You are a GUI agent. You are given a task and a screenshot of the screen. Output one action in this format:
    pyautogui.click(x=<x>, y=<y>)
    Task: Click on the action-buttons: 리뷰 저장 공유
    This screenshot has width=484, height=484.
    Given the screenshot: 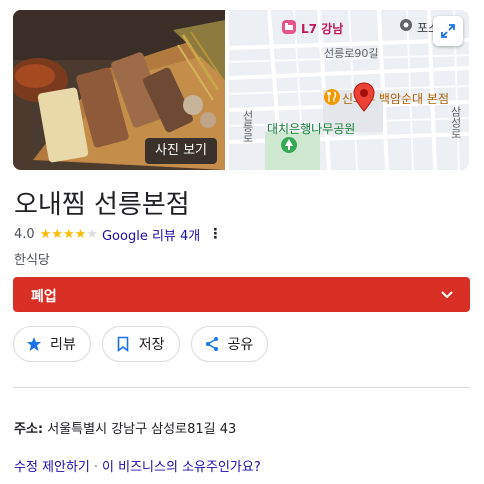 What is the action you would take?
    pyautogui.click(x=141, y=344)
    